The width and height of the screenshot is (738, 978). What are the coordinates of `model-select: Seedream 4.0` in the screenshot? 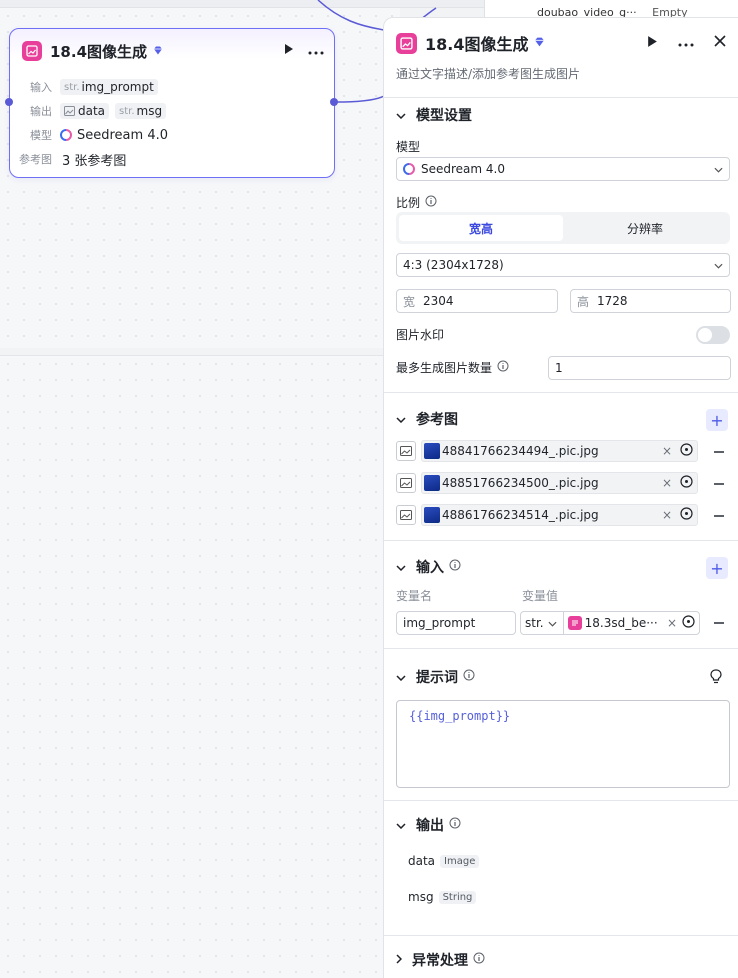 It's located at (563, 169).